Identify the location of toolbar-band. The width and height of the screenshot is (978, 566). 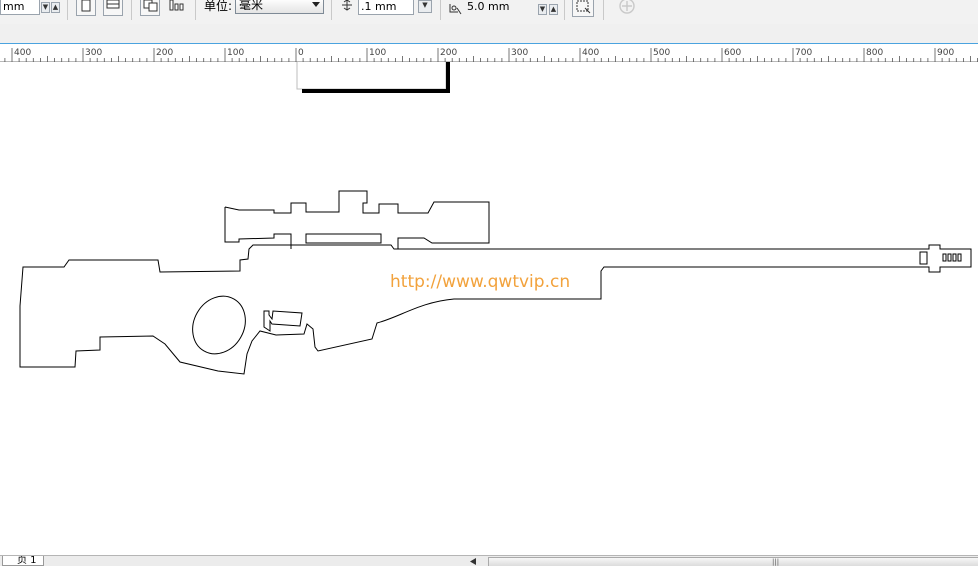
(489, 33).